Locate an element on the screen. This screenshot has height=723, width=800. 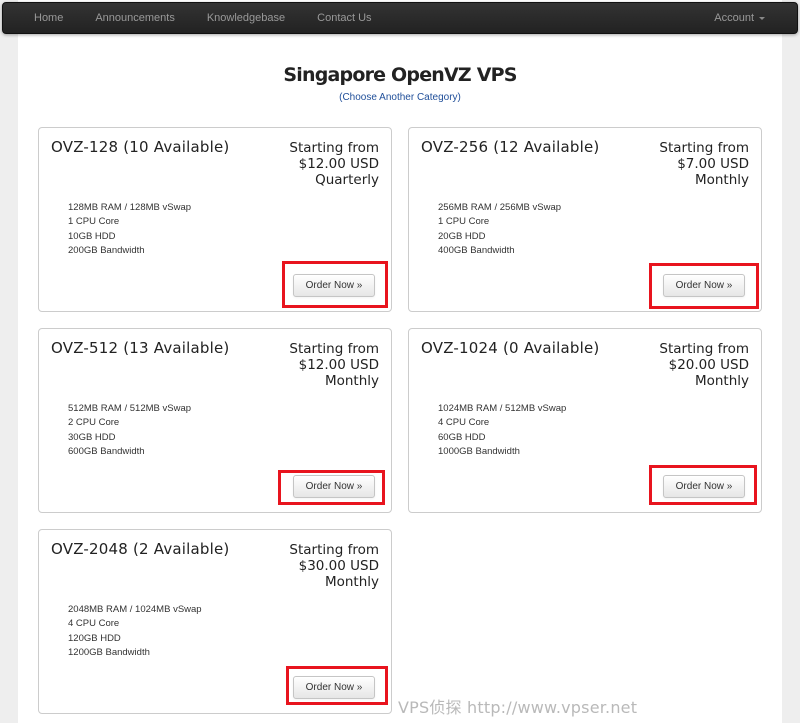
feature-item: 30GB HDD is located at coordinates (92, 437).